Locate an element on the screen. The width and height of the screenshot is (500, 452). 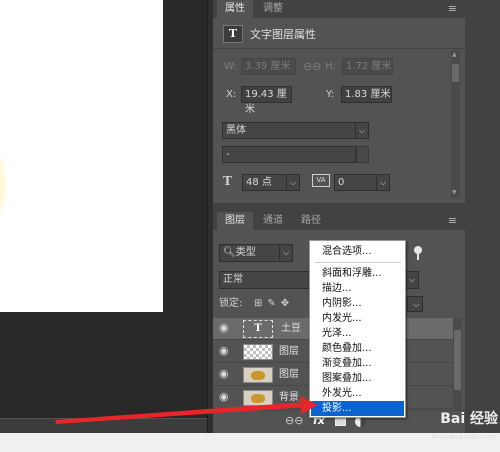
annotation-arrow is located at coordinates (186, 410).